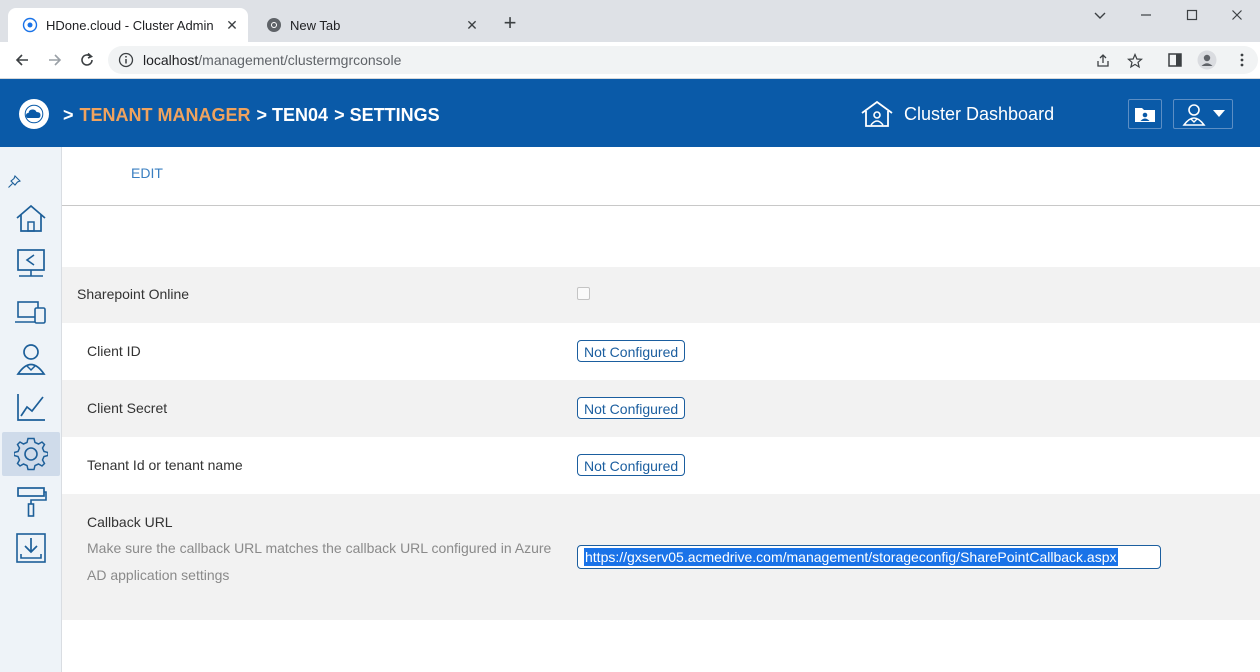  I want to click on shared-folder-icon, so click(31, 263).